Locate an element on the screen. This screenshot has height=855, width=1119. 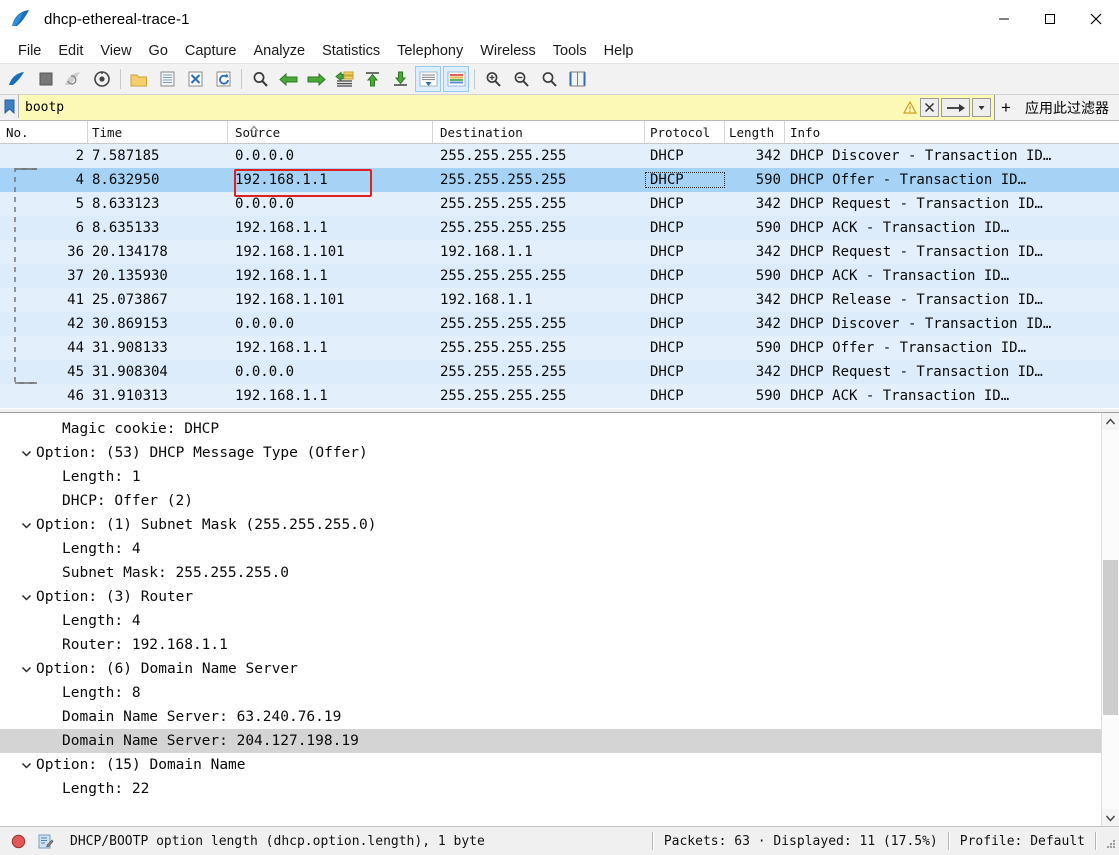
go-last-packet-icon is located at coordinates (400, 79).